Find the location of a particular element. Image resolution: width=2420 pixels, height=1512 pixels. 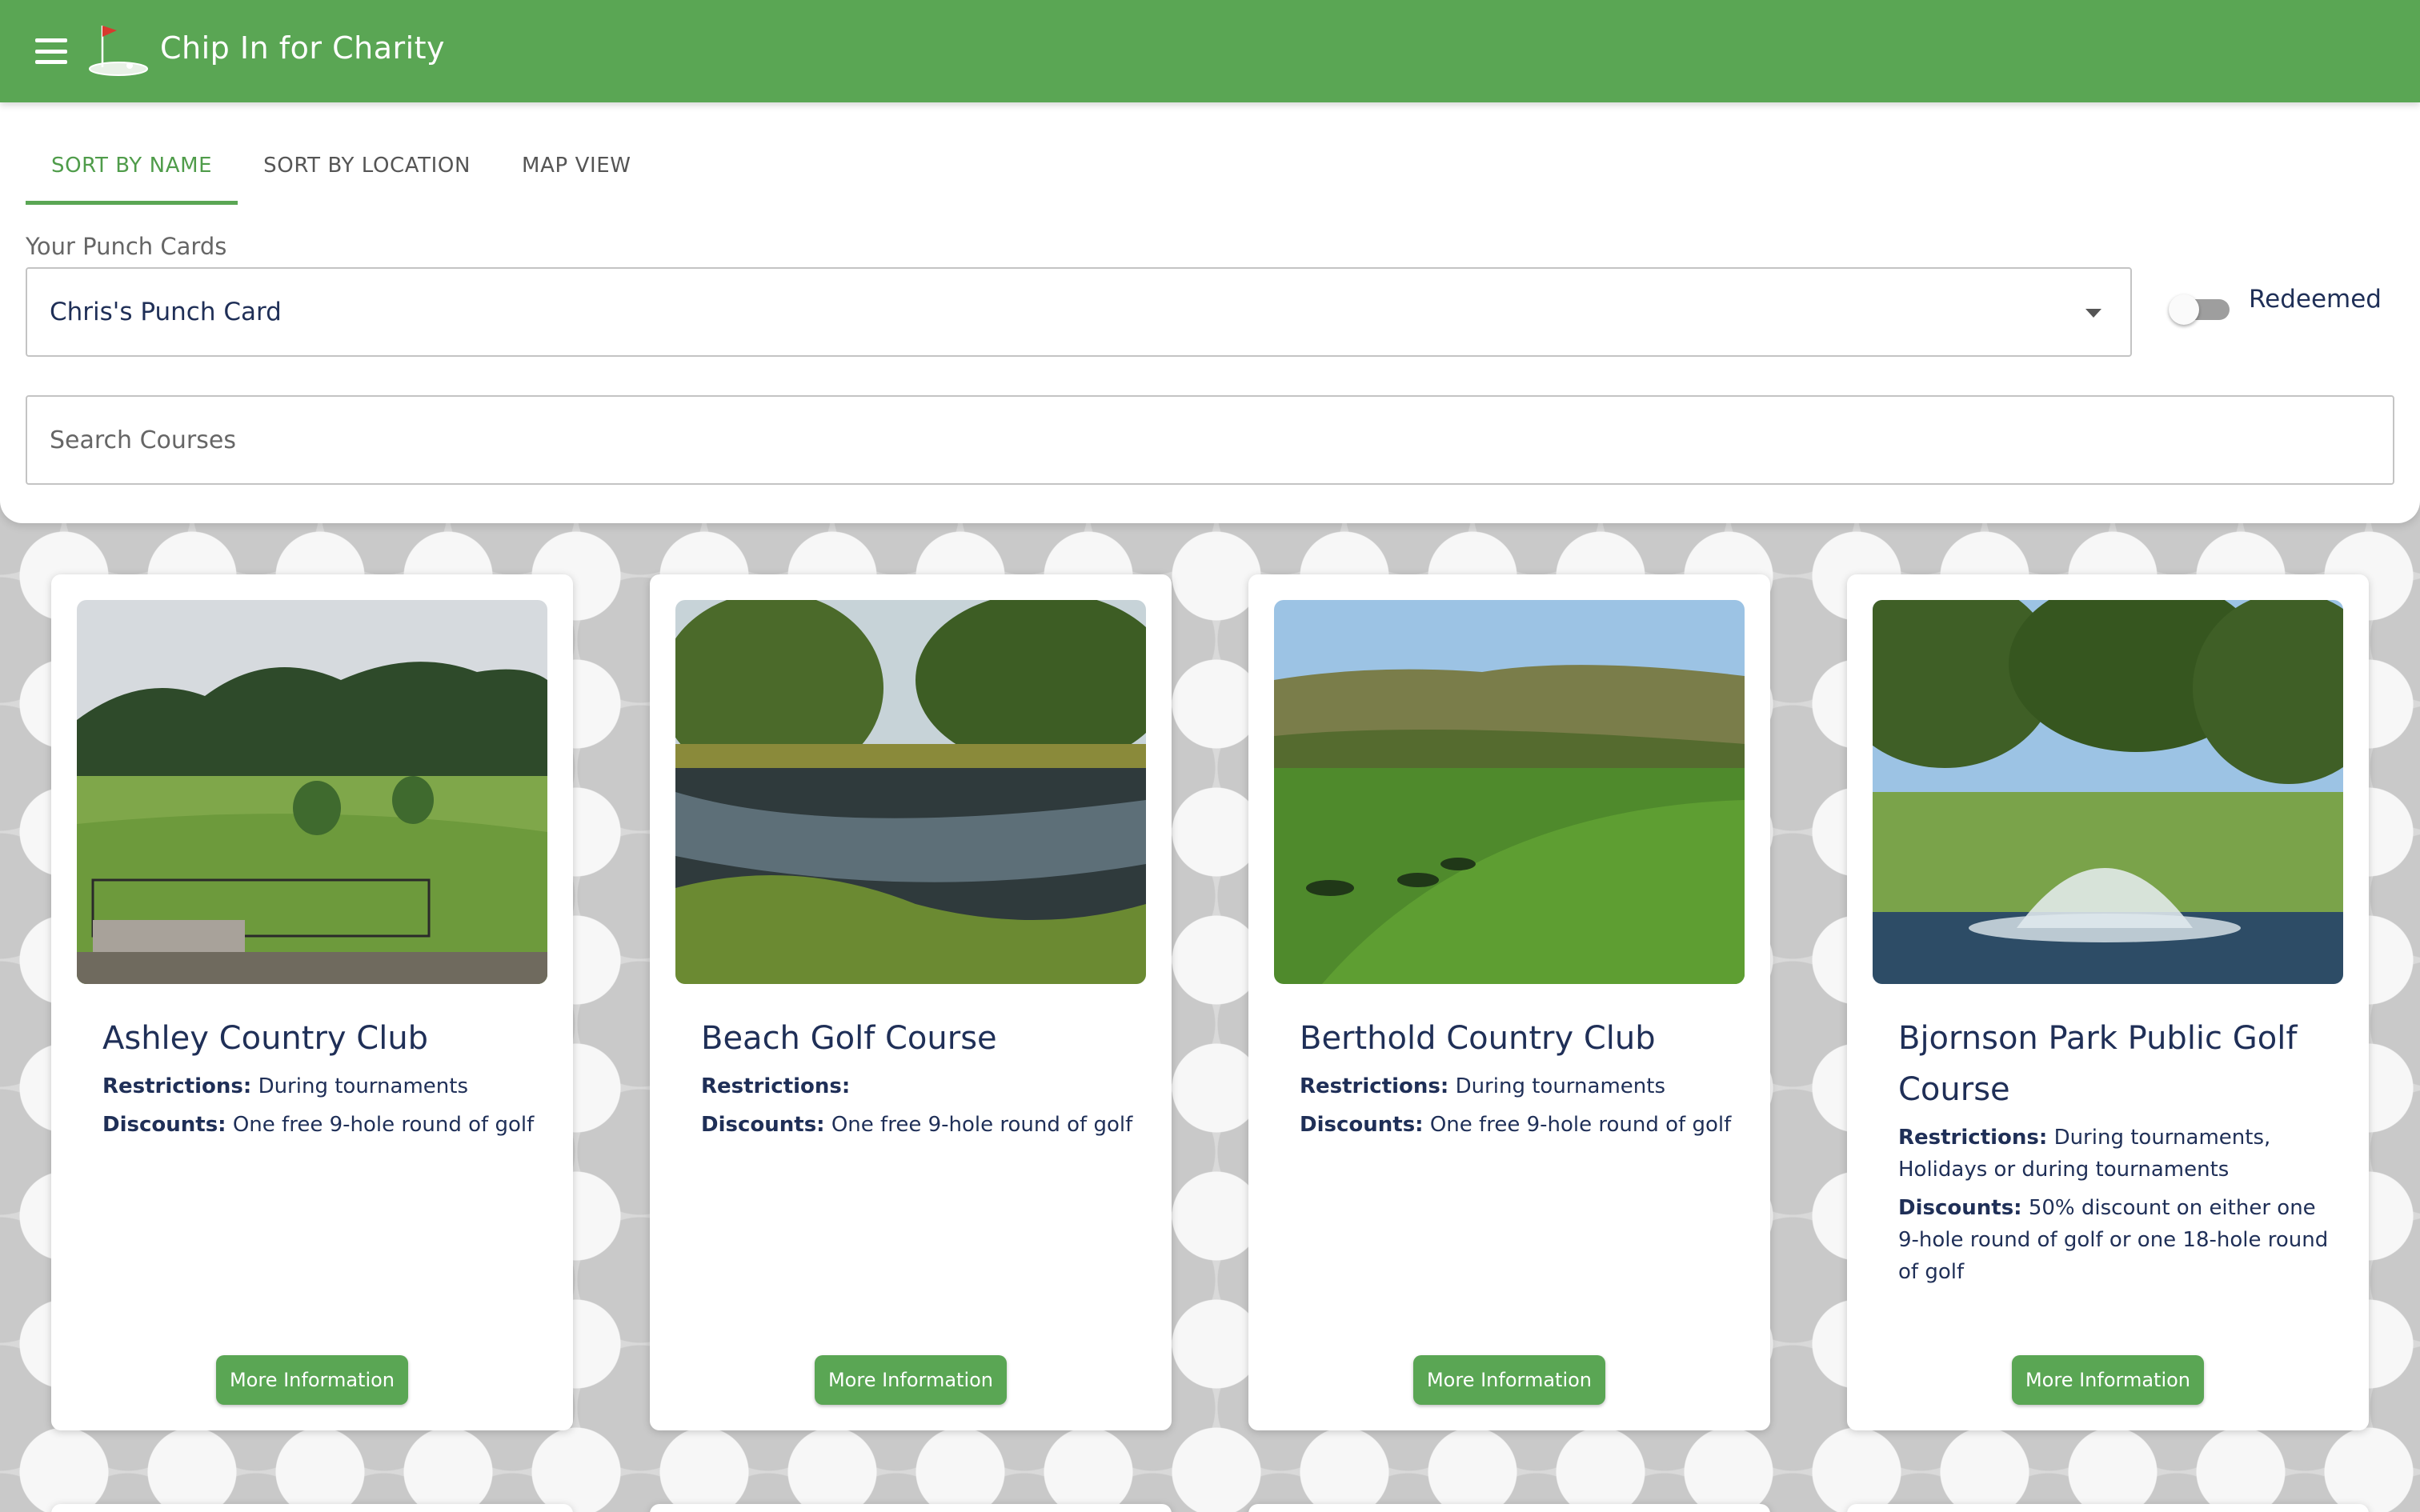

app-bar: Chip In for Charity is located at coordinates (1210, 51).